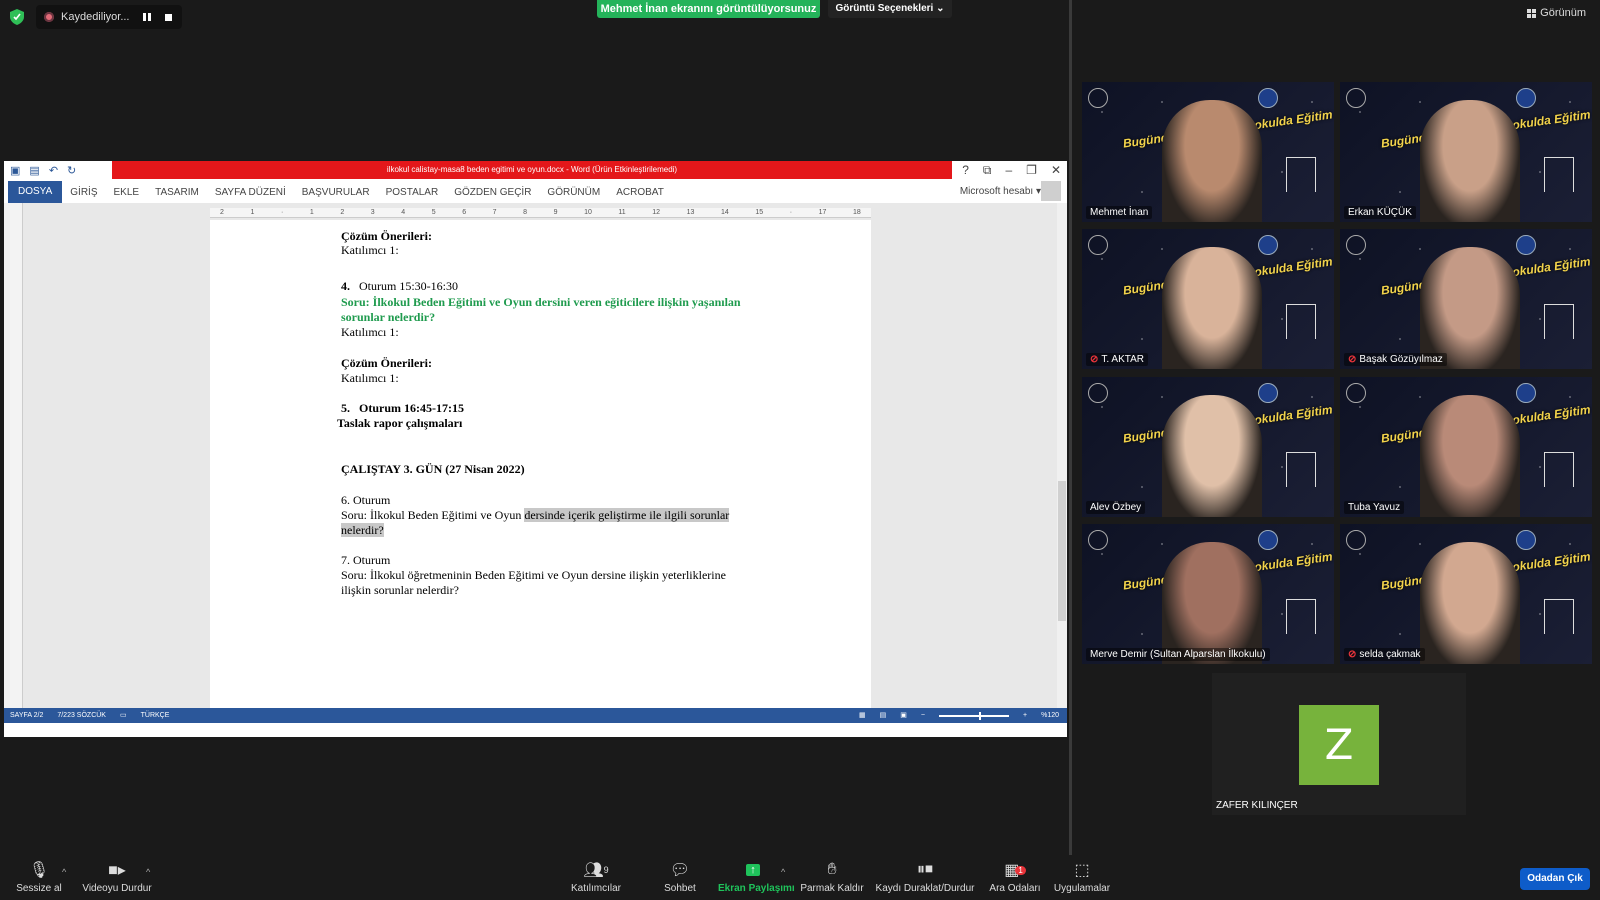  I want to click on tab-sayfa-duzeni: SAYFA DÜZENİ, so click(250, 192).